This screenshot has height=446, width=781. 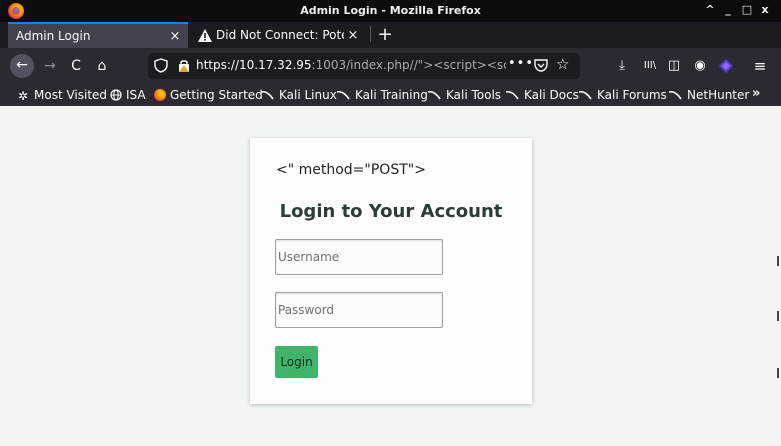 I want to click on bookmark-label: Kali Linux, so click(x=308, y=95).